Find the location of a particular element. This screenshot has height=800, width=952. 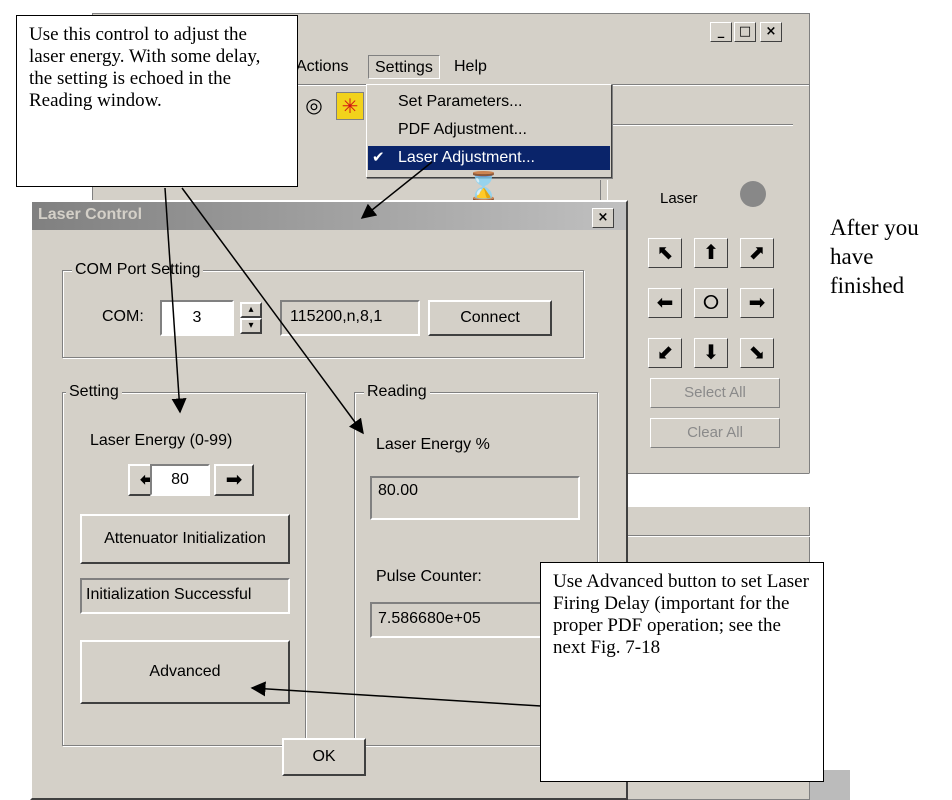

baud-settings-display: 115200,n,8,1 is located at coordinates (350, 318).